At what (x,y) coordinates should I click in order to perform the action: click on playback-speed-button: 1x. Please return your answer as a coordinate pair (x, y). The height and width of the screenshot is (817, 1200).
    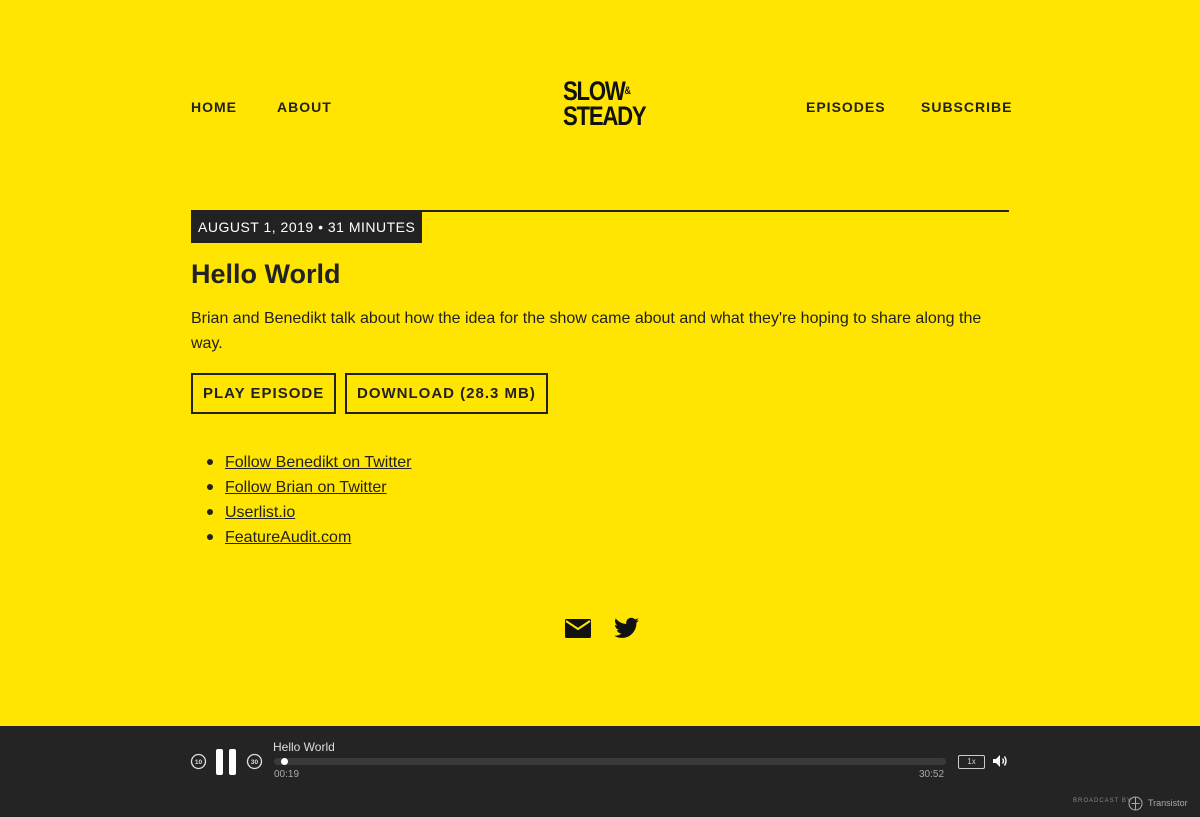
    Looking at the image, I should click on (971, 762).